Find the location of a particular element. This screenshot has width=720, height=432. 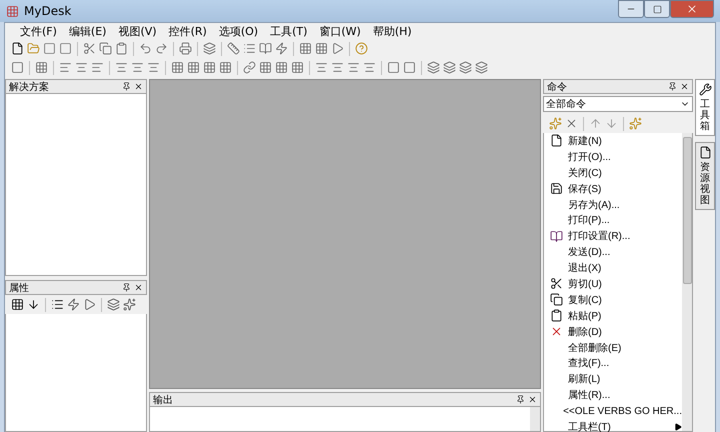

panel-title: 属性 is located at coordinates (19, 288).